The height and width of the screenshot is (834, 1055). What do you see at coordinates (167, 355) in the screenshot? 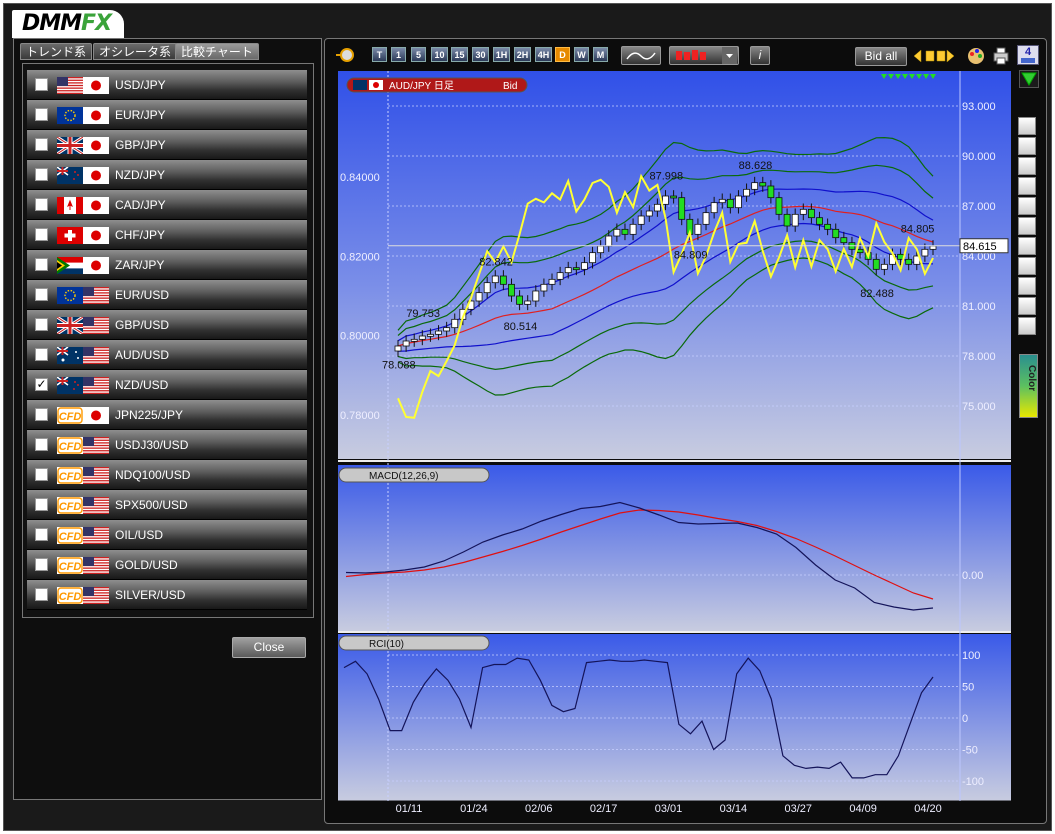
I see `pair-row: AUD/USD` at bounding box center [167, 355].